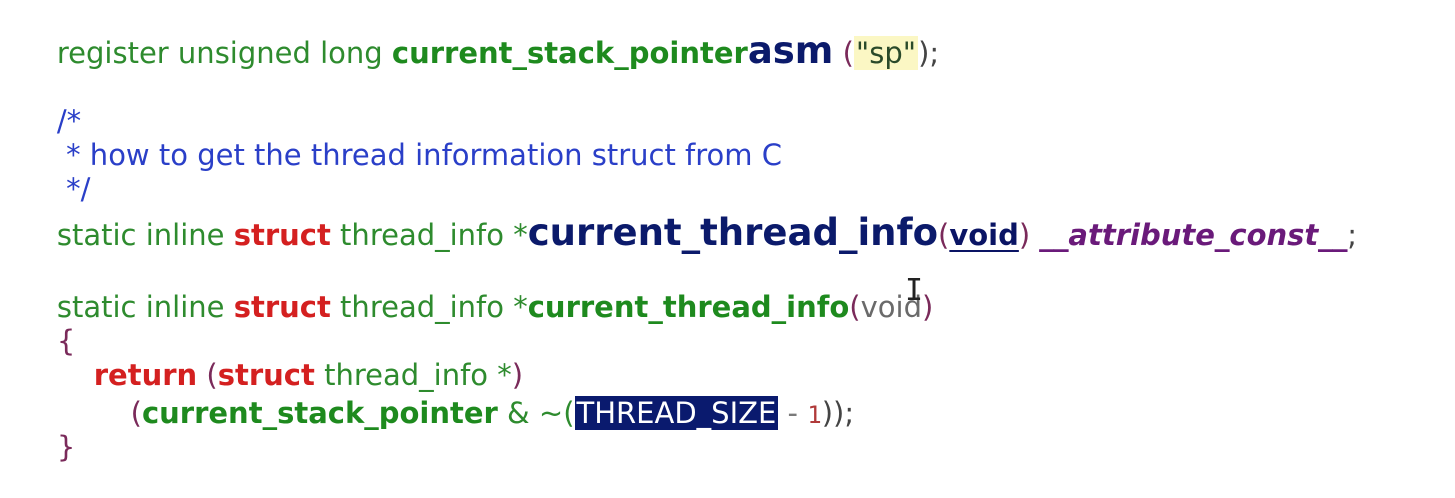 This screenshot has width=1455, height=498. I want to click on token-operator: -, so click(793, 413).